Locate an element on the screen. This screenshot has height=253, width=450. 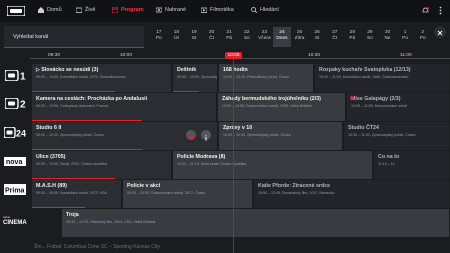
day-item: 2 Po is located at coordinates (423, 37).